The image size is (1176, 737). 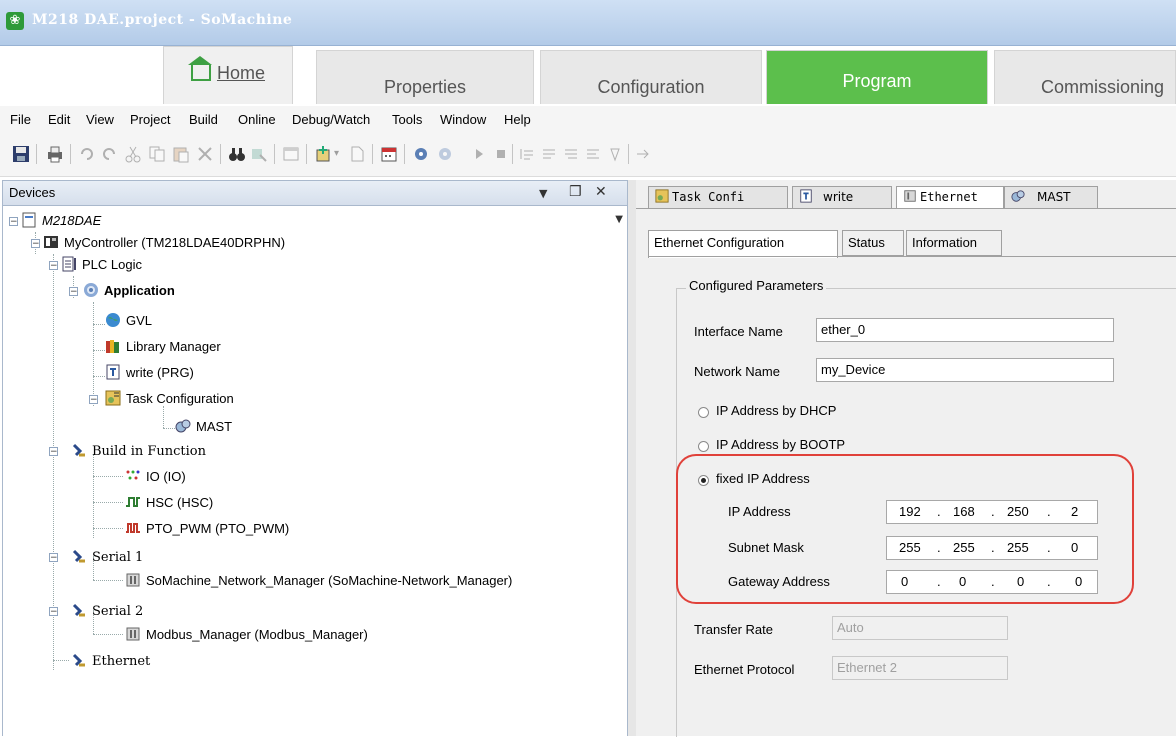 What do you see at coordinates (155, 477) in the screenshot?
I see `tree-node-io: IO (IO)` at bounding box center [155, 477].